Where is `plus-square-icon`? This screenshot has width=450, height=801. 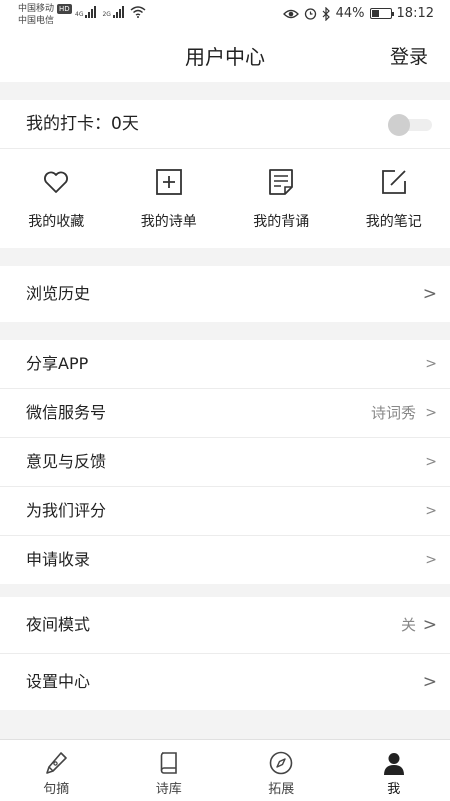
plus-square-icon is located at coordinates (169, 182).